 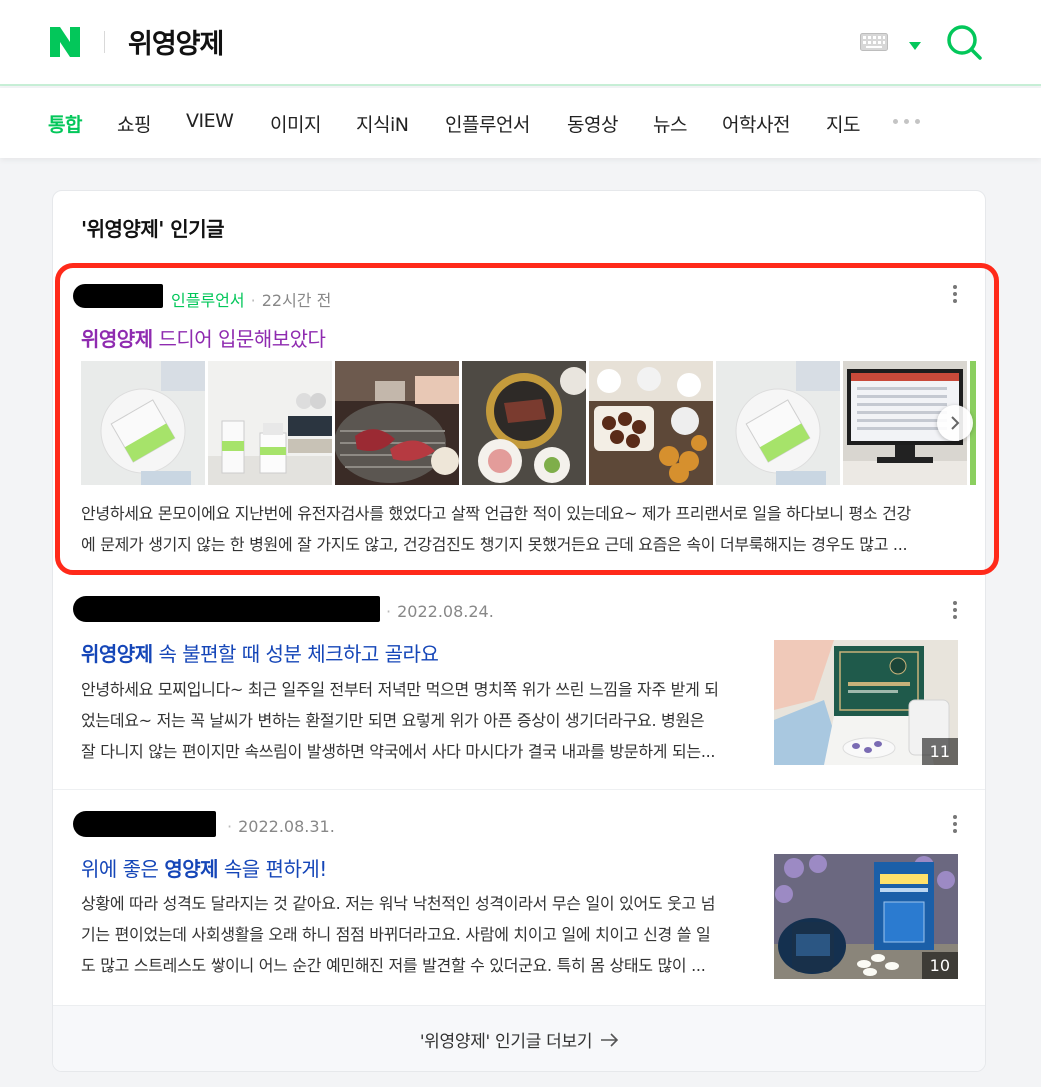 I want to click on tab-kin: 지식iN, so click(x=382, y=123).